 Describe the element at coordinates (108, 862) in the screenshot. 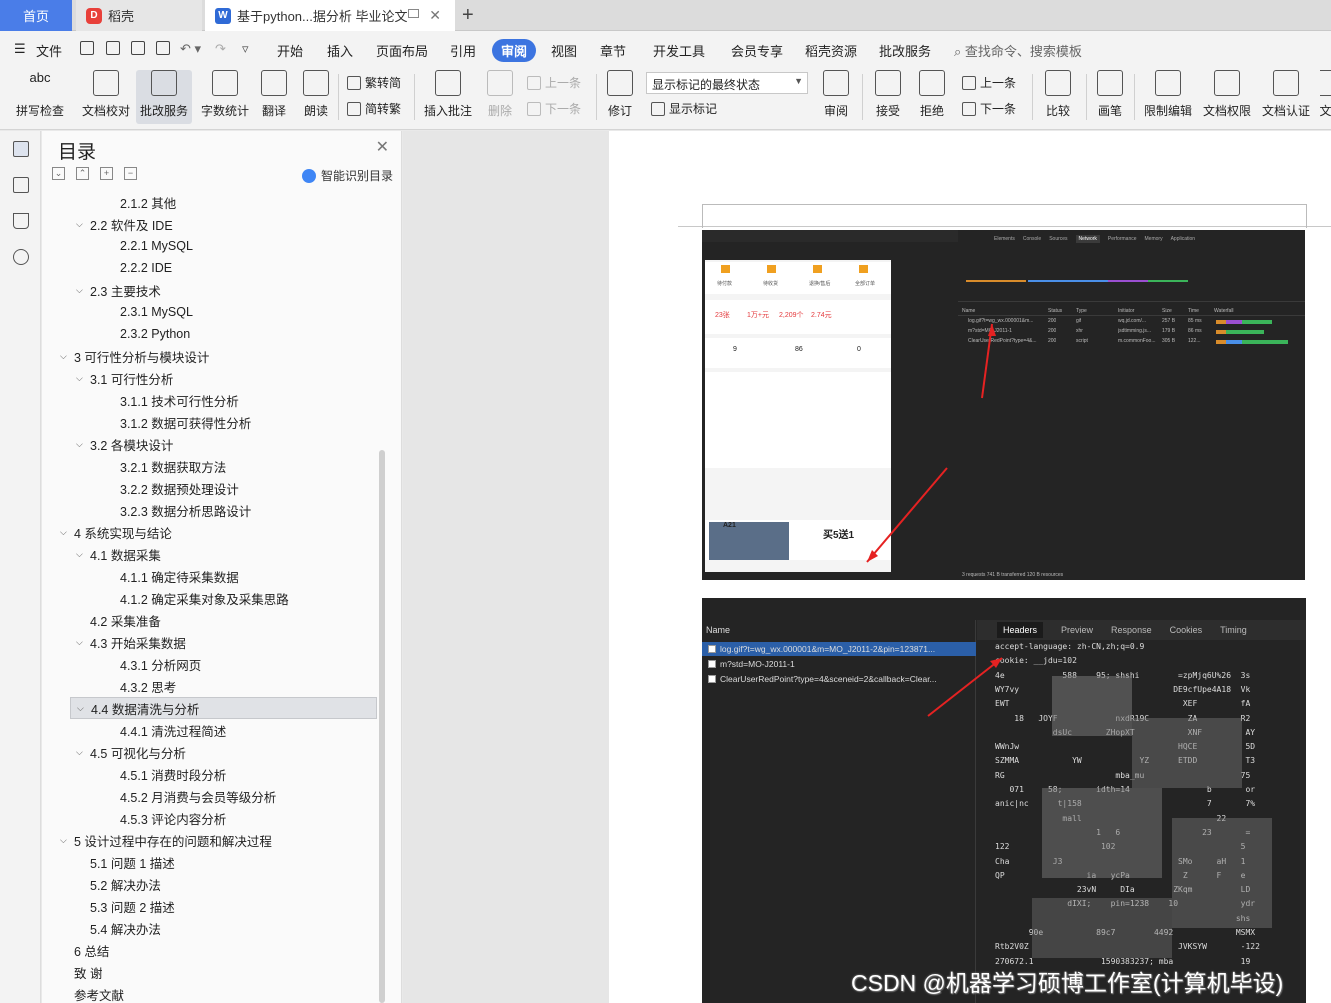

I see `toc-item: 5.1 问题 1 描述` at that location.